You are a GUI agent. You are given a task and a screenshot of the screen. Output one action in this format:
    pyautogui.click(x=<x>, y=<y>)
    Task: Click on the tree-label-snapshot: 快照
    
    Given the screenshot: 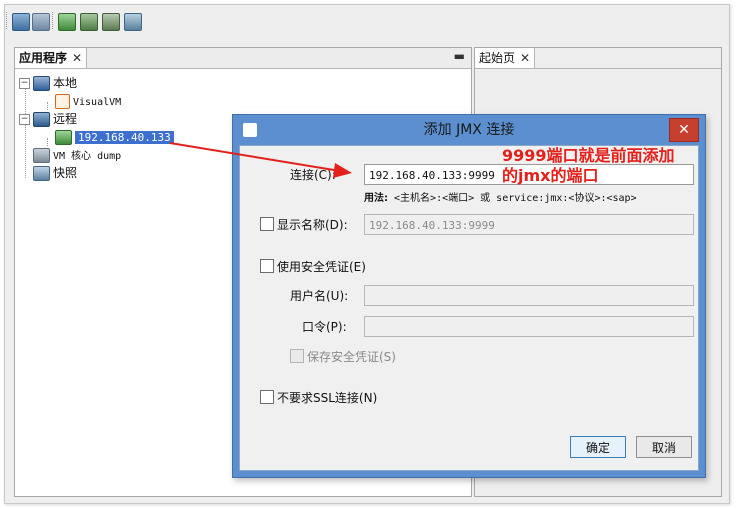 What is the action you would take?
    pyautogui.click(x=65, y=173)
    